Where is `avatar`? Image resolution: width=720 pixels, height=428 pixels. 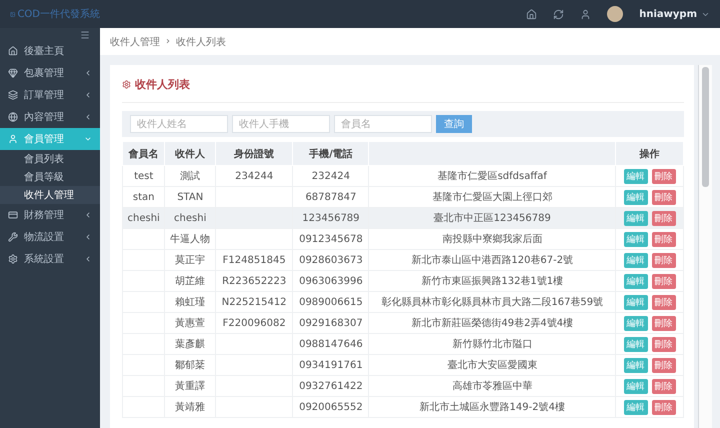
avatar is located at coordinates (615, 14).